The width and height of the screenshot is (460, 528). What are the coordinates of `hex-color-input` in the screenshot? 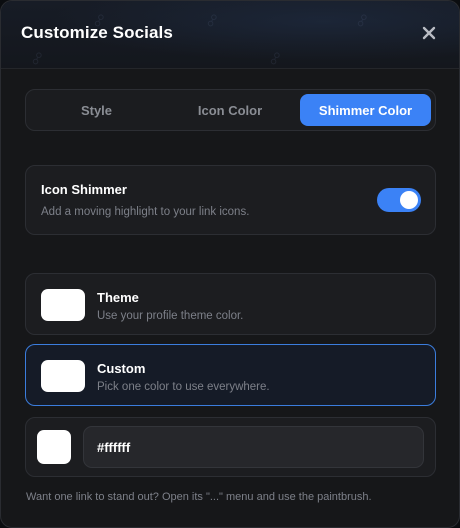 It's located at (253, 447).